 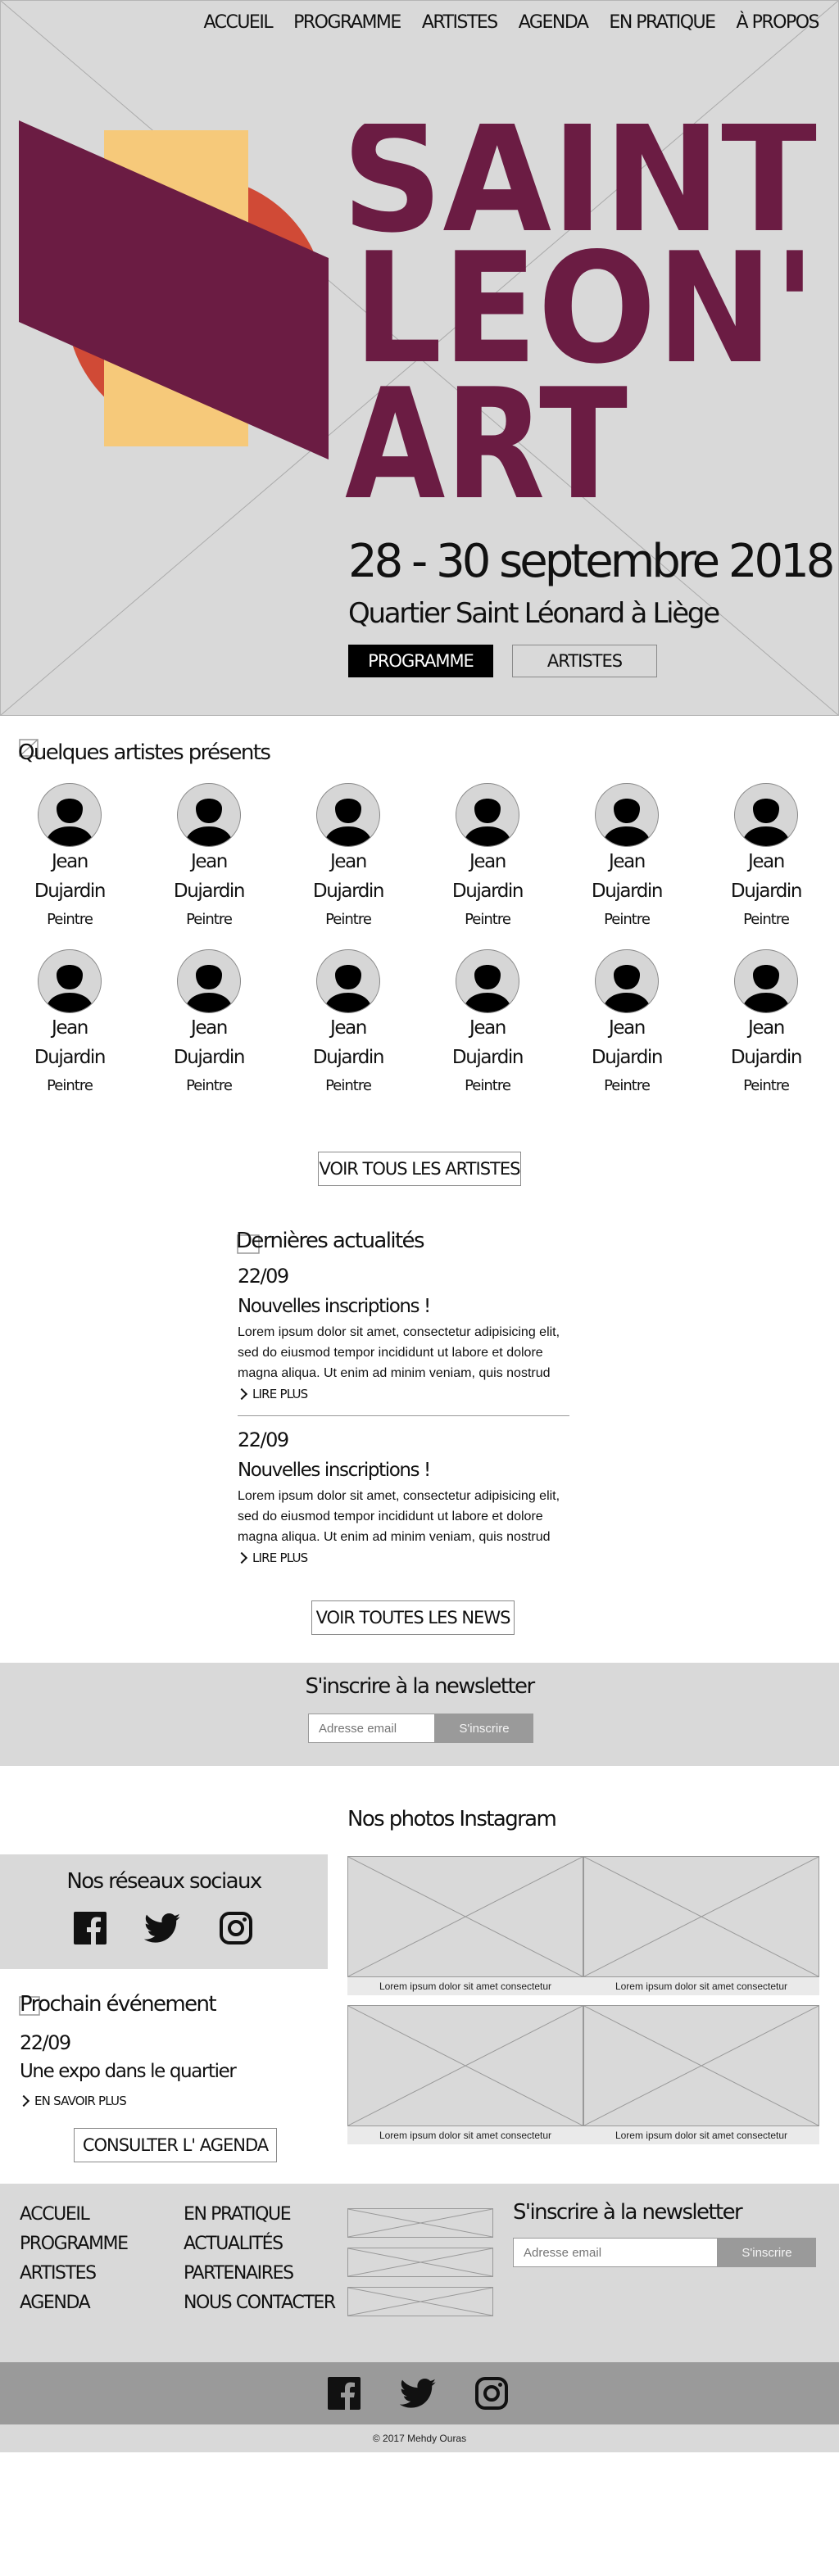 I want to click on nav-programme: PROGRAMME, so click(x=347, y=22).